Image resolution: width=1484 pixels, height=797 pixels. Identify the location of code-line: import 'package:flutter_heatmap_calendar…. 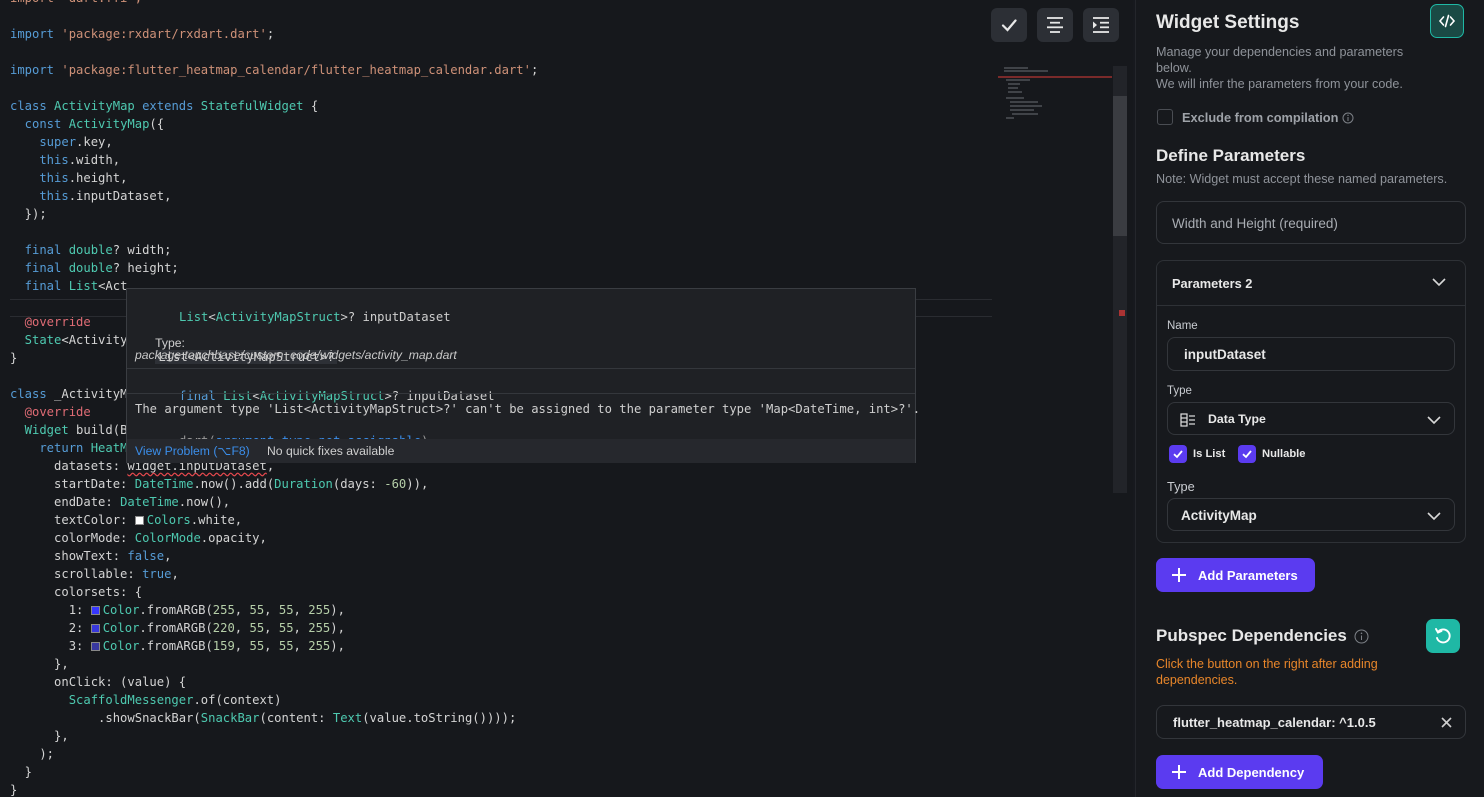
(269, 70).